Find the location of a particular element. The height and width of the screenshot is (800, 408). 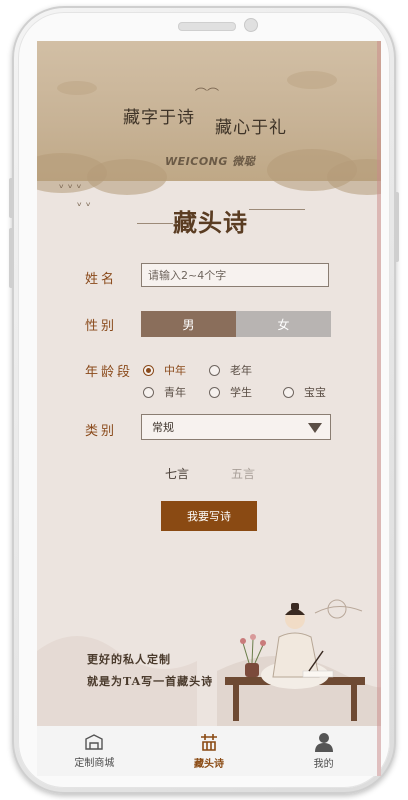

tab-profile-label: 我的 is located at coordinates (323, 764).